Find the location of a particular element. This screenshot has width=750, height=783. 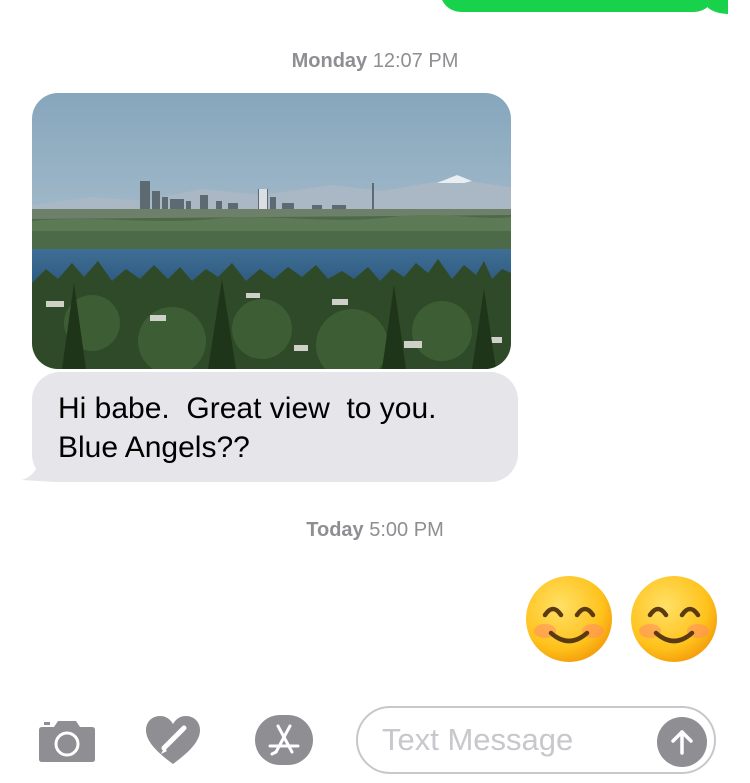

timestamp-day: Today is located at coordinates (335, 530).